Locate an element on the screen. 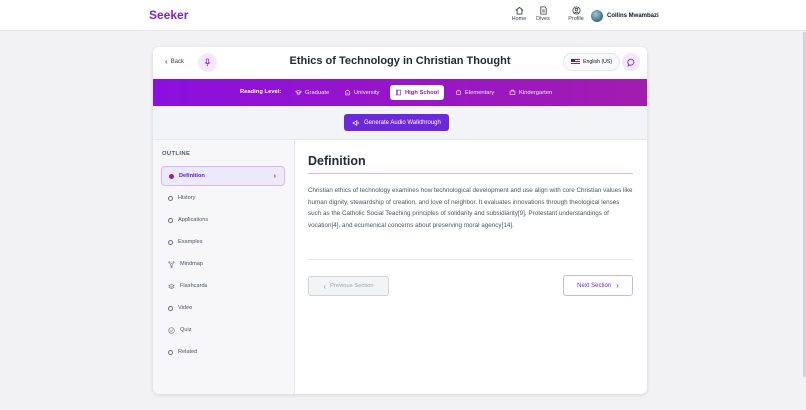 Image resolution: width=806 pixels, height=410 pixels. outline-item-label: Examples is located at coordinates (190, 242).